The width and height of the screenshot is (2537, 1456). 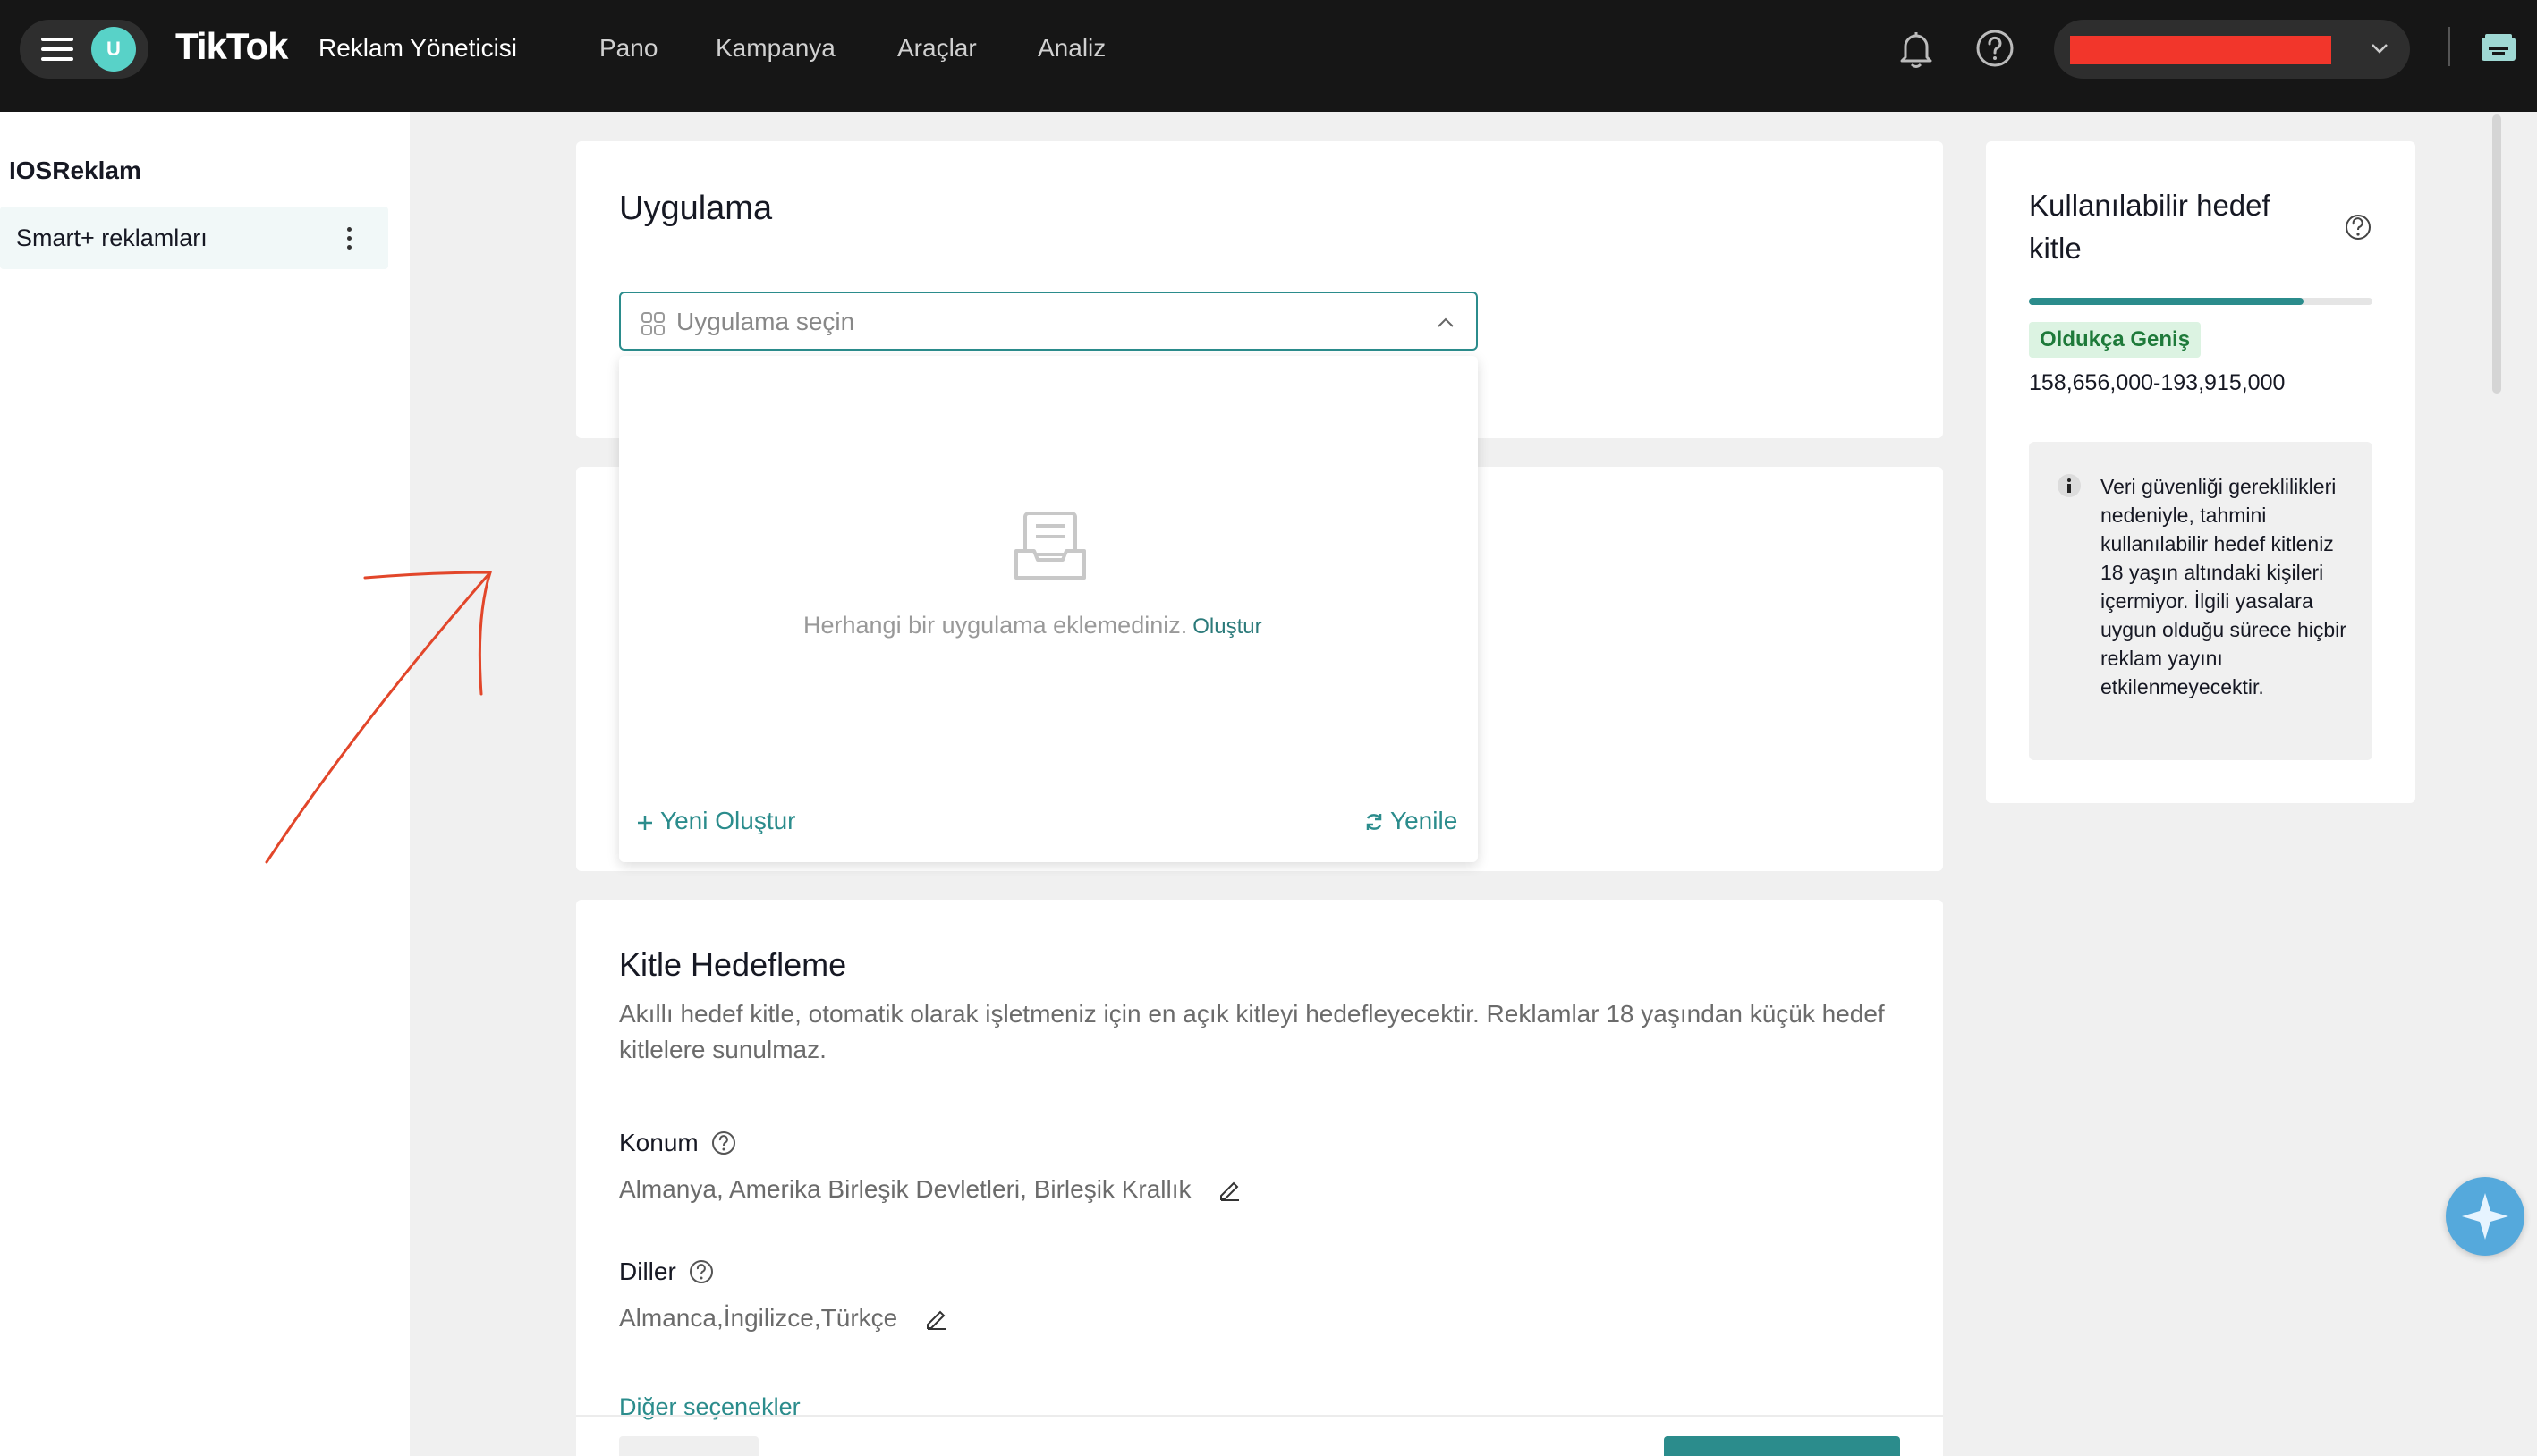 I want to click on location-label-text: Konum, so click(x=659, y=1142).